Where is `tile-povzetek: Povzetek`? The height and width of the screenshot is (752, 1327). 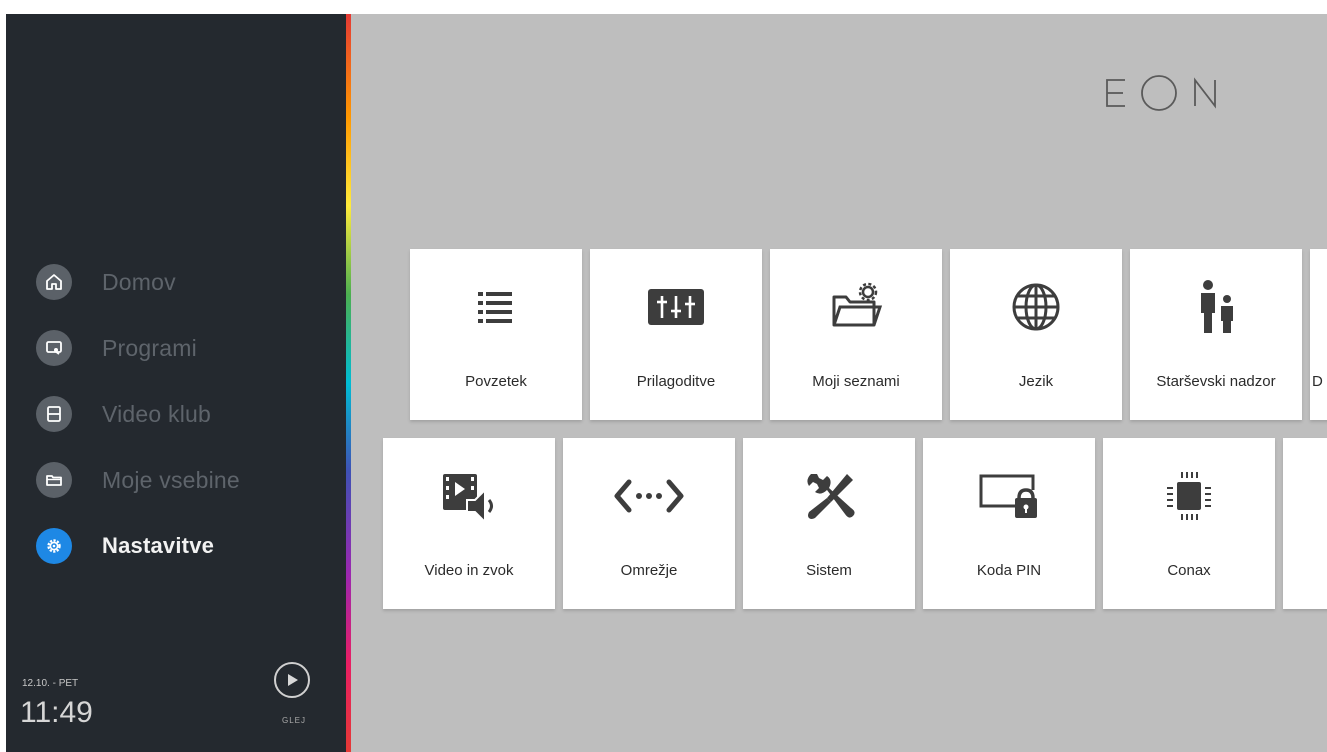
tile-povzetek: Povzetek is located at coordinates (496, 334).